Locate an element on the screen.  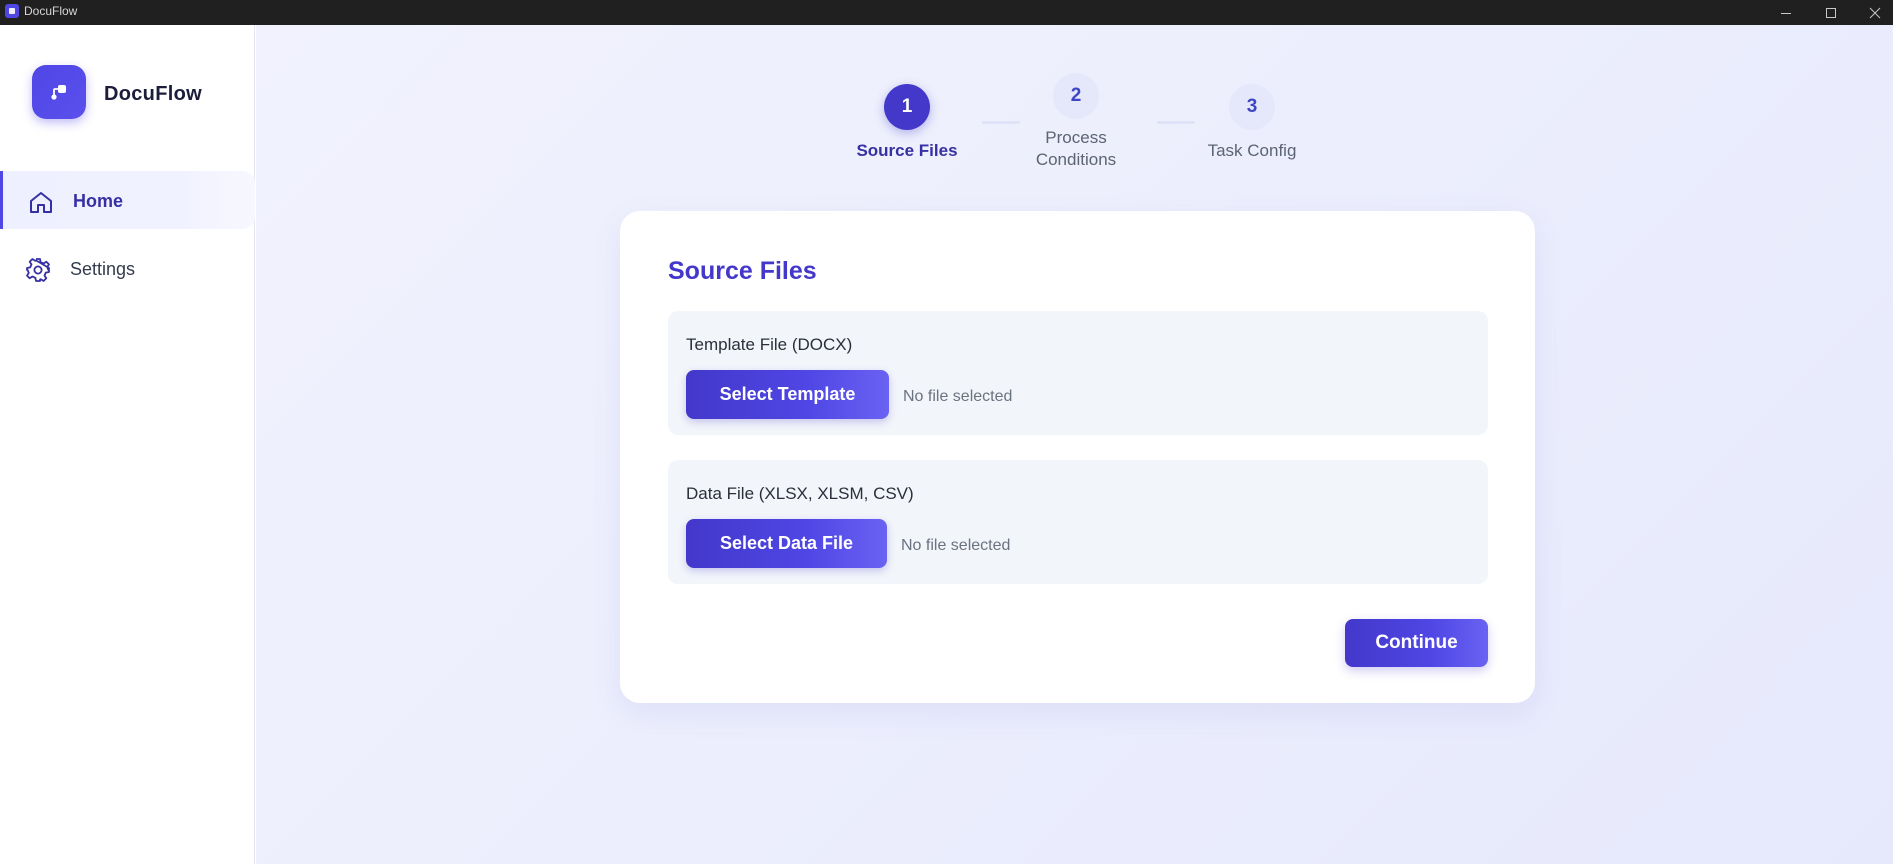
step-number: 2 is located at coordinates (1076, 96).